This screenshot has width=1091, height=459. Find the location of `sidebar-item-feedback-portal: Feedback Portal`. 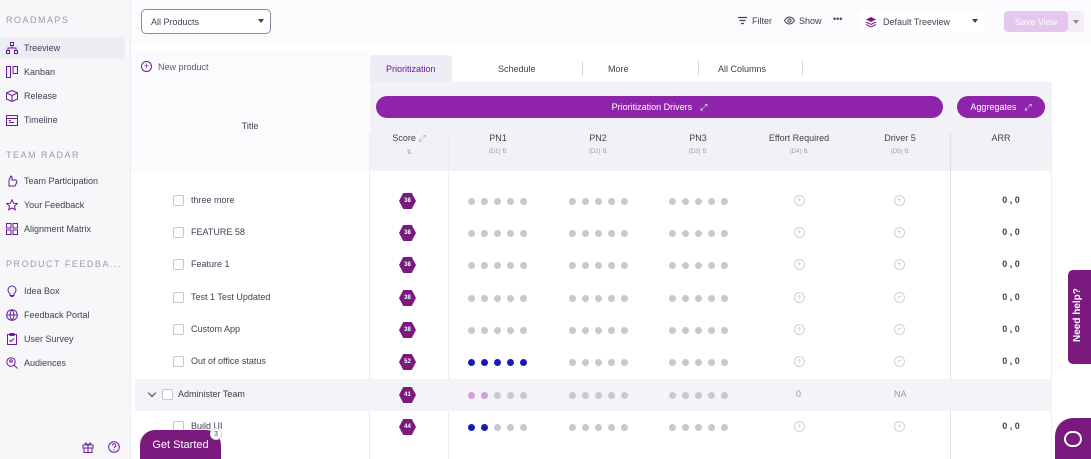

sidebar-item-feedback-portal: Feedback Portal is located at coordinates (62, 315).